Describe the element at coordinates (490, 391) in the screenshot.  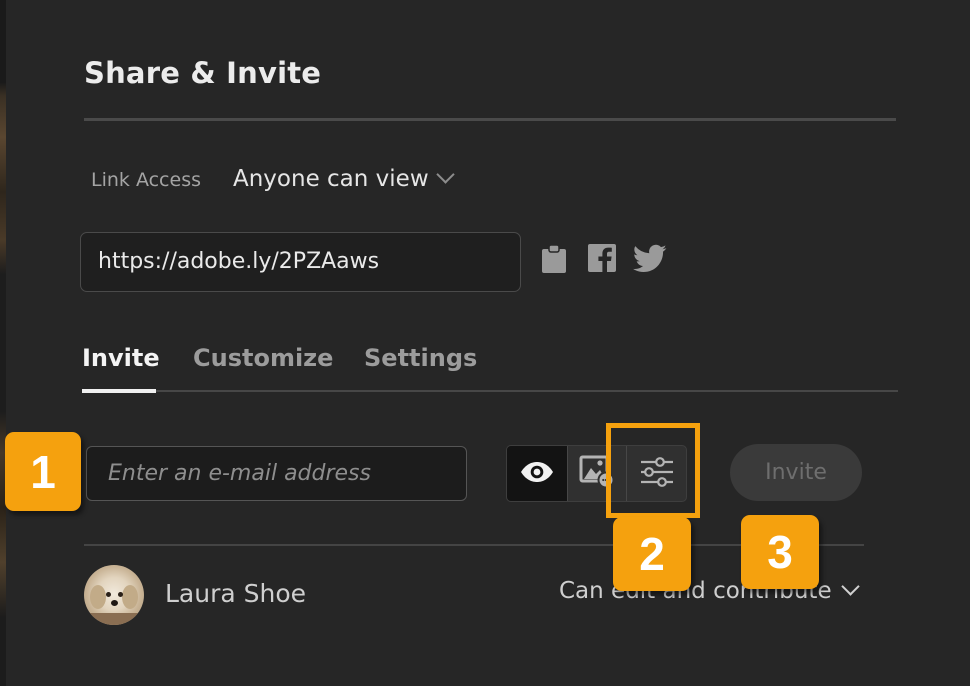
I see `tab-divider` at that location.